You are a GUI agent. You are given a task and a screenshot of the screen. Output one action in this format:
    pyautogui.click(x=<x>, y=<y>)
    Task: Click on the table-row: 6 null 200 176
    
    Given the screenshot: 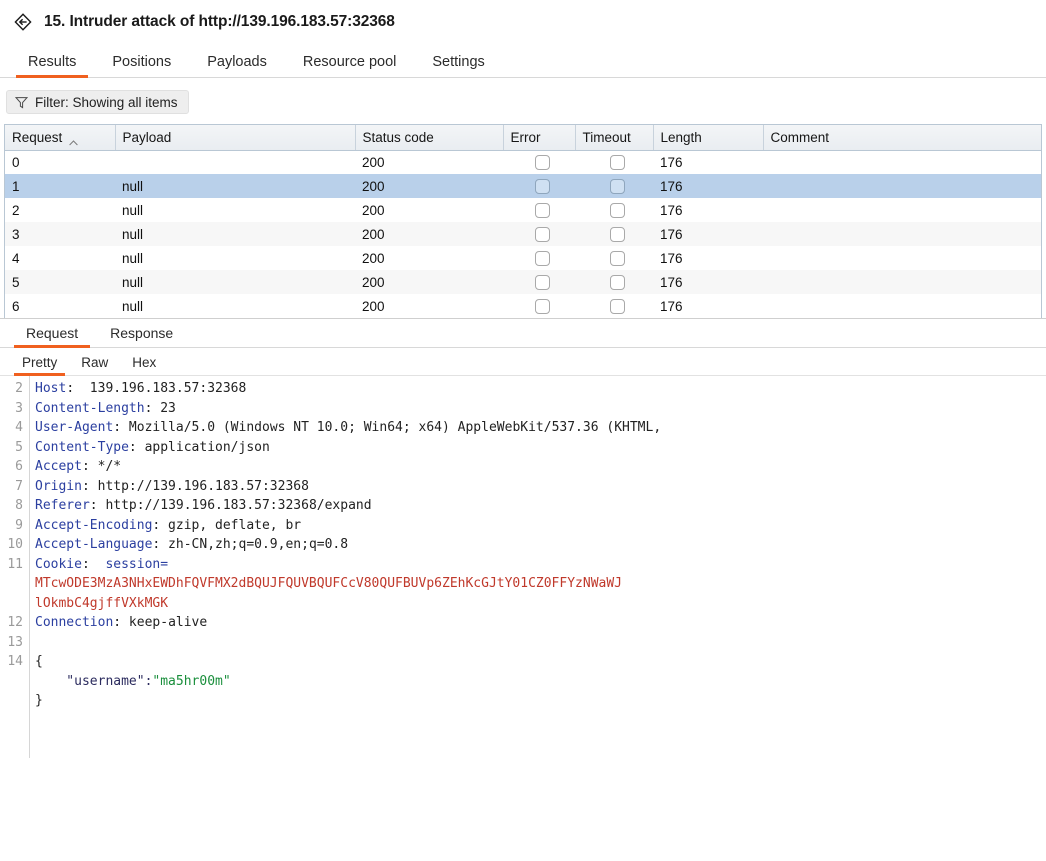 What is the action you would take?
    pyautogui.click(x=523, y=306)
    